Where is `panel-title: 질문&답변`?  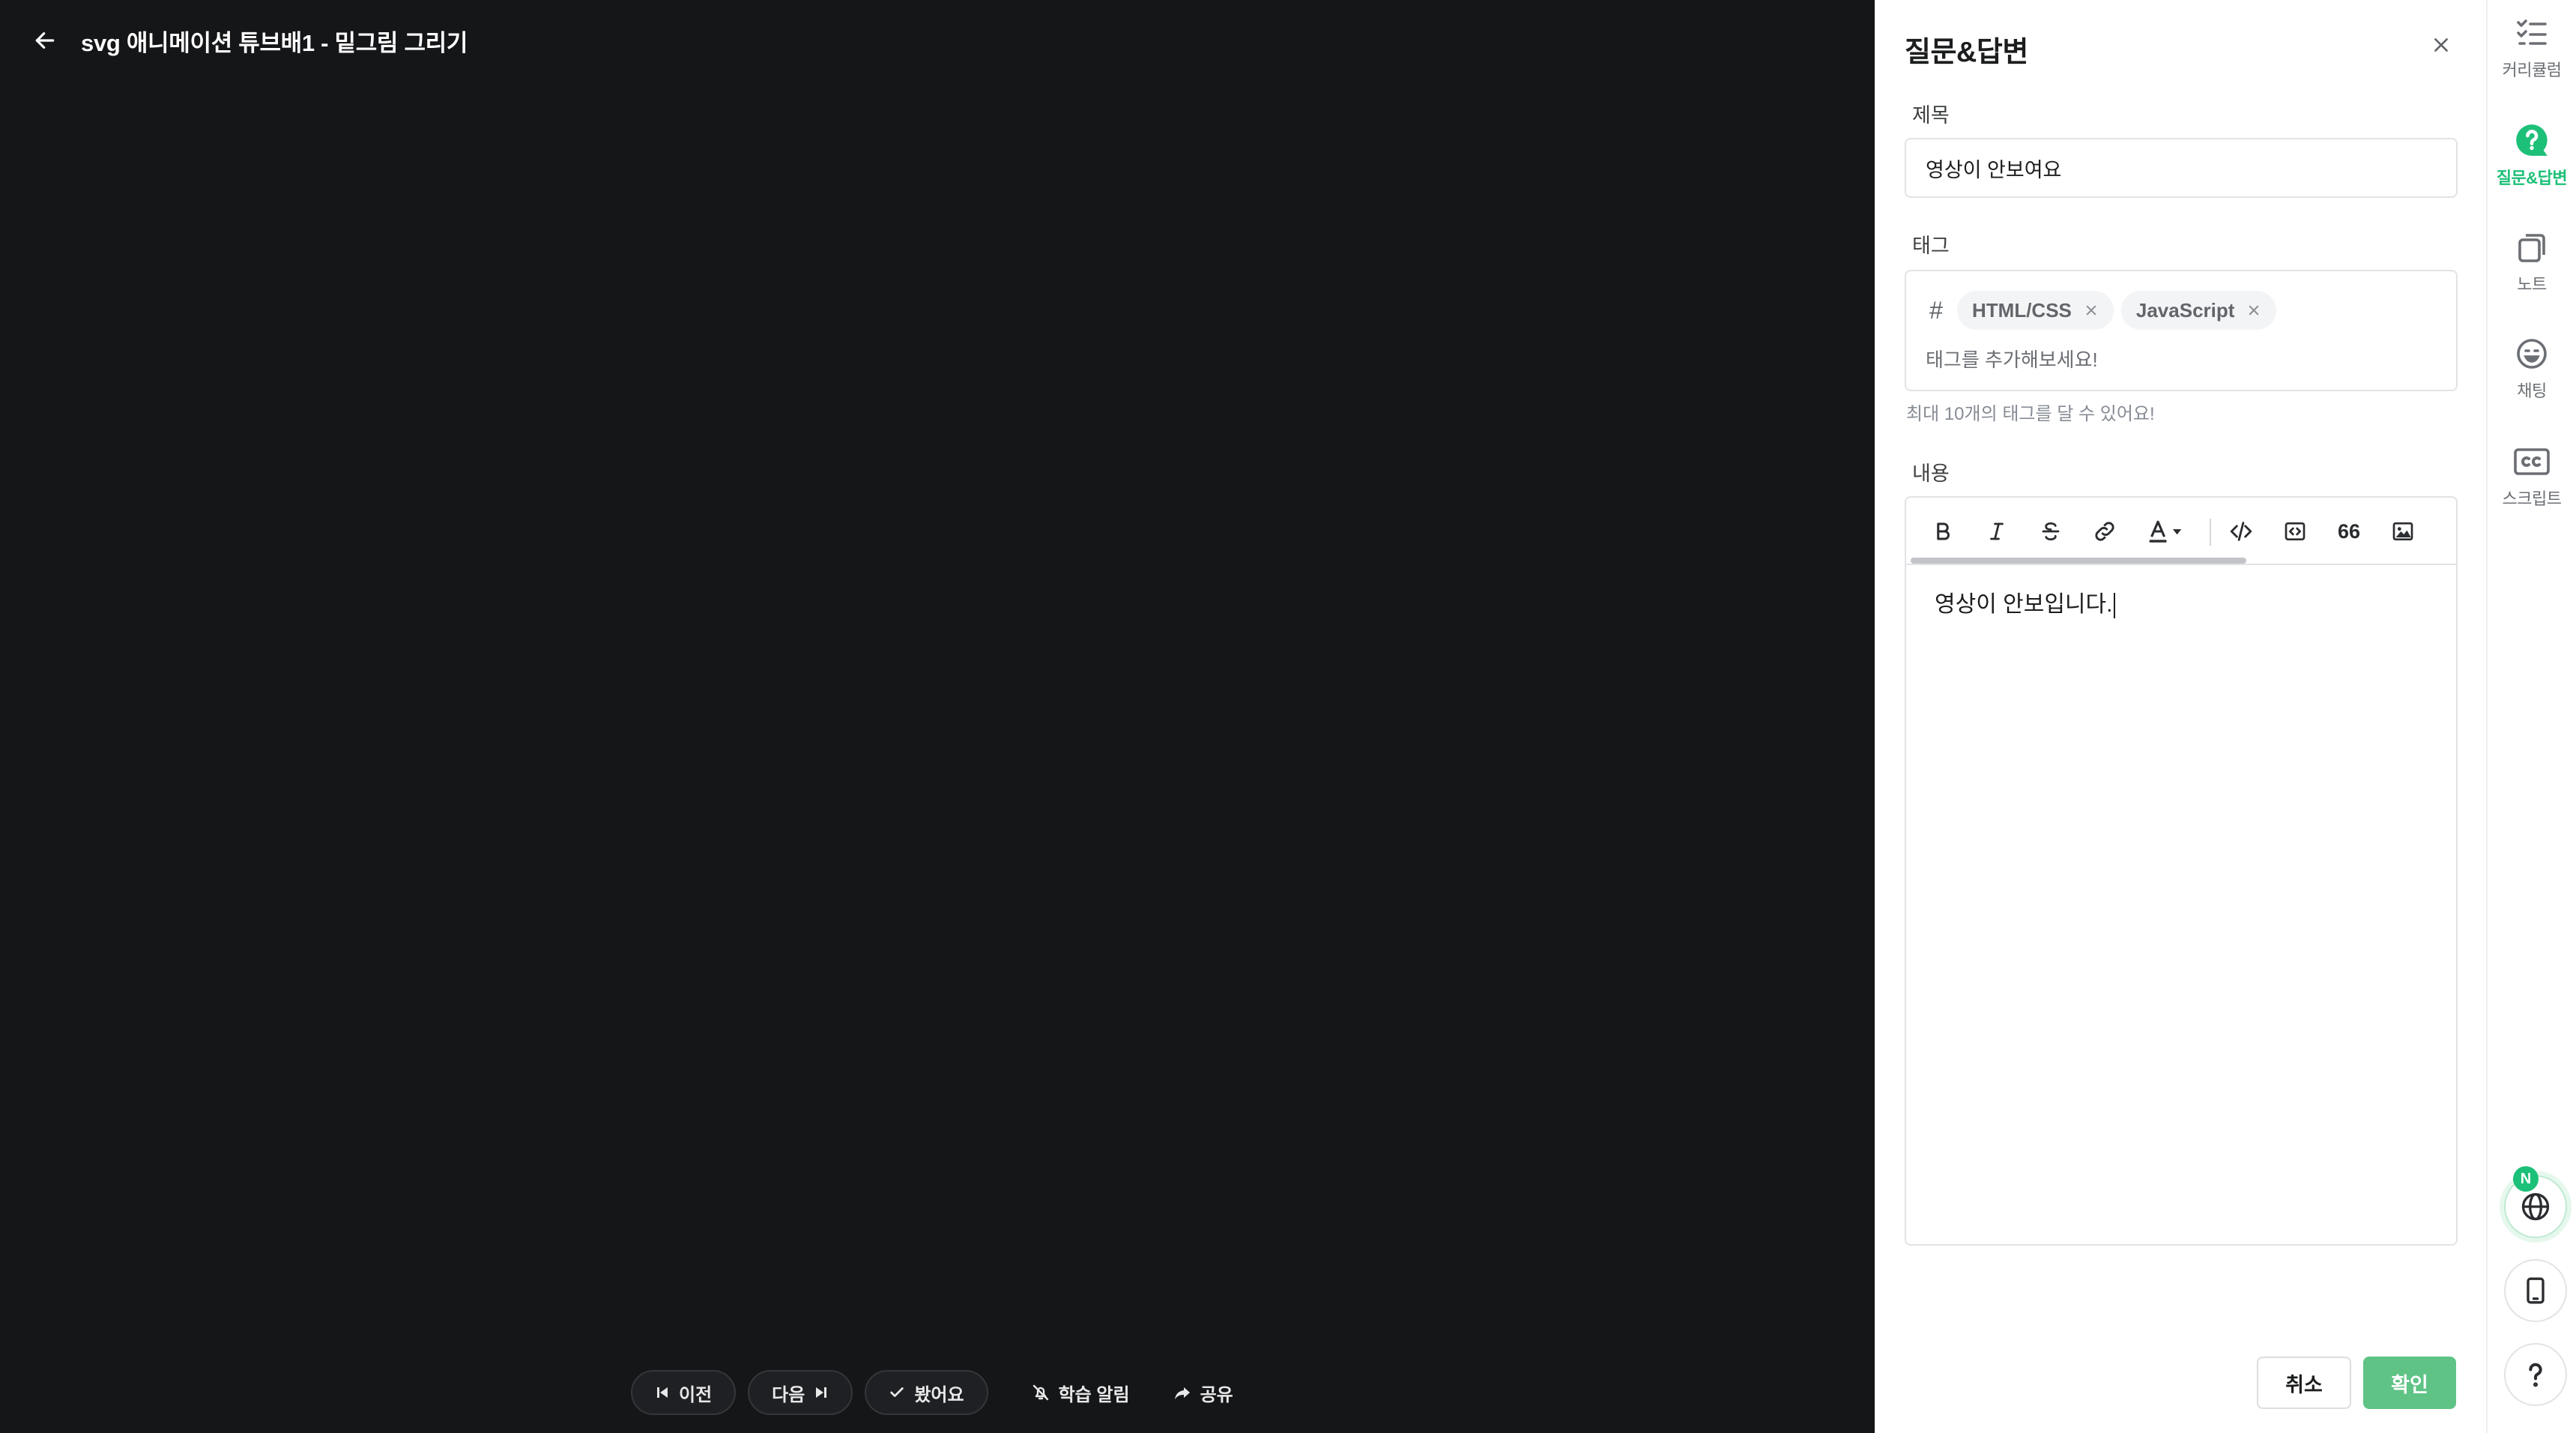
panel-title: 질문&답변 is located at coordinates (1966, 52).